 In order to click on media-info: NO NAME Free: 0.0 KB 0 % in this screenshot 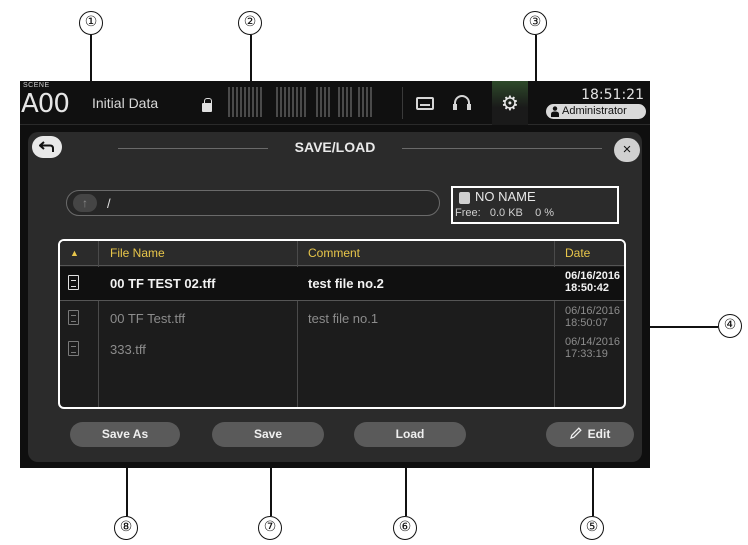, I will do `click(535, 205)`.